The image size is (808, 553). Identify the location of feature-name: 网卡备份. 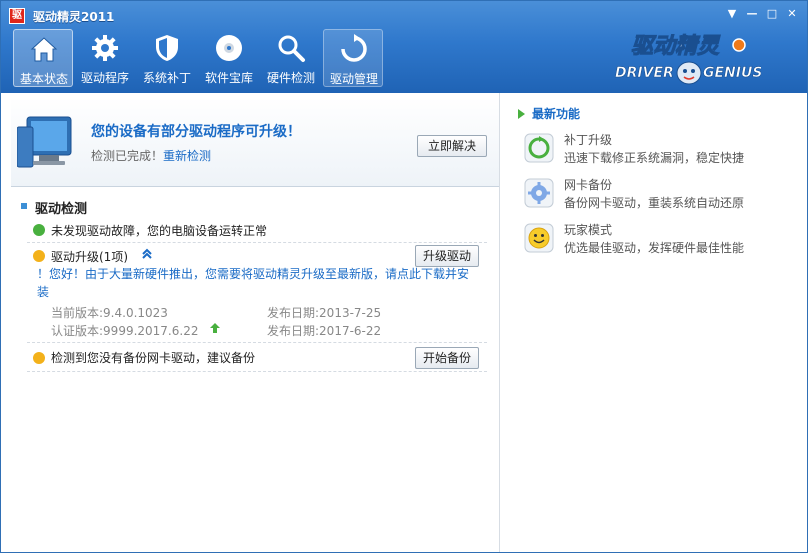
(588, 184).